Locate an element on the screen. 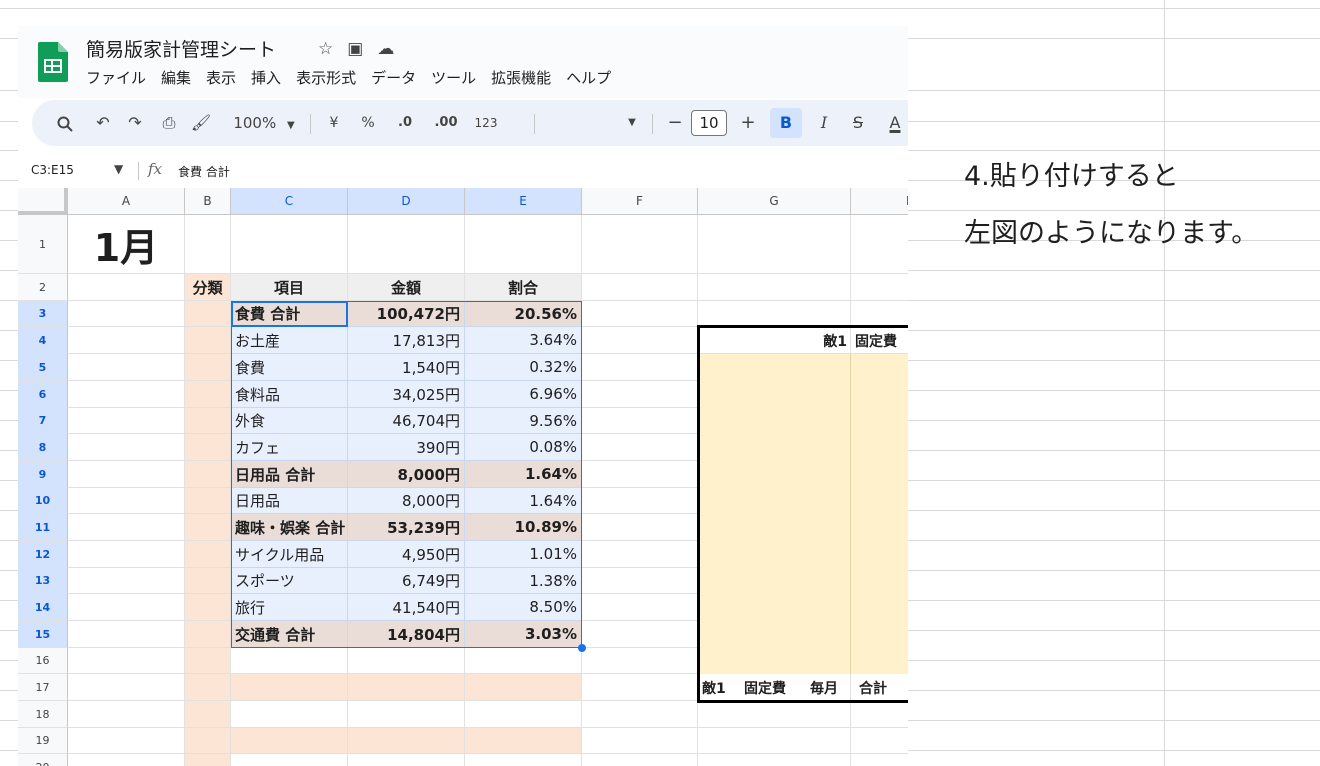 Image resolution: width=1320 pixels, height=766 pixels. ratio-cell: 1.38% is located at coordinates (523, 581).